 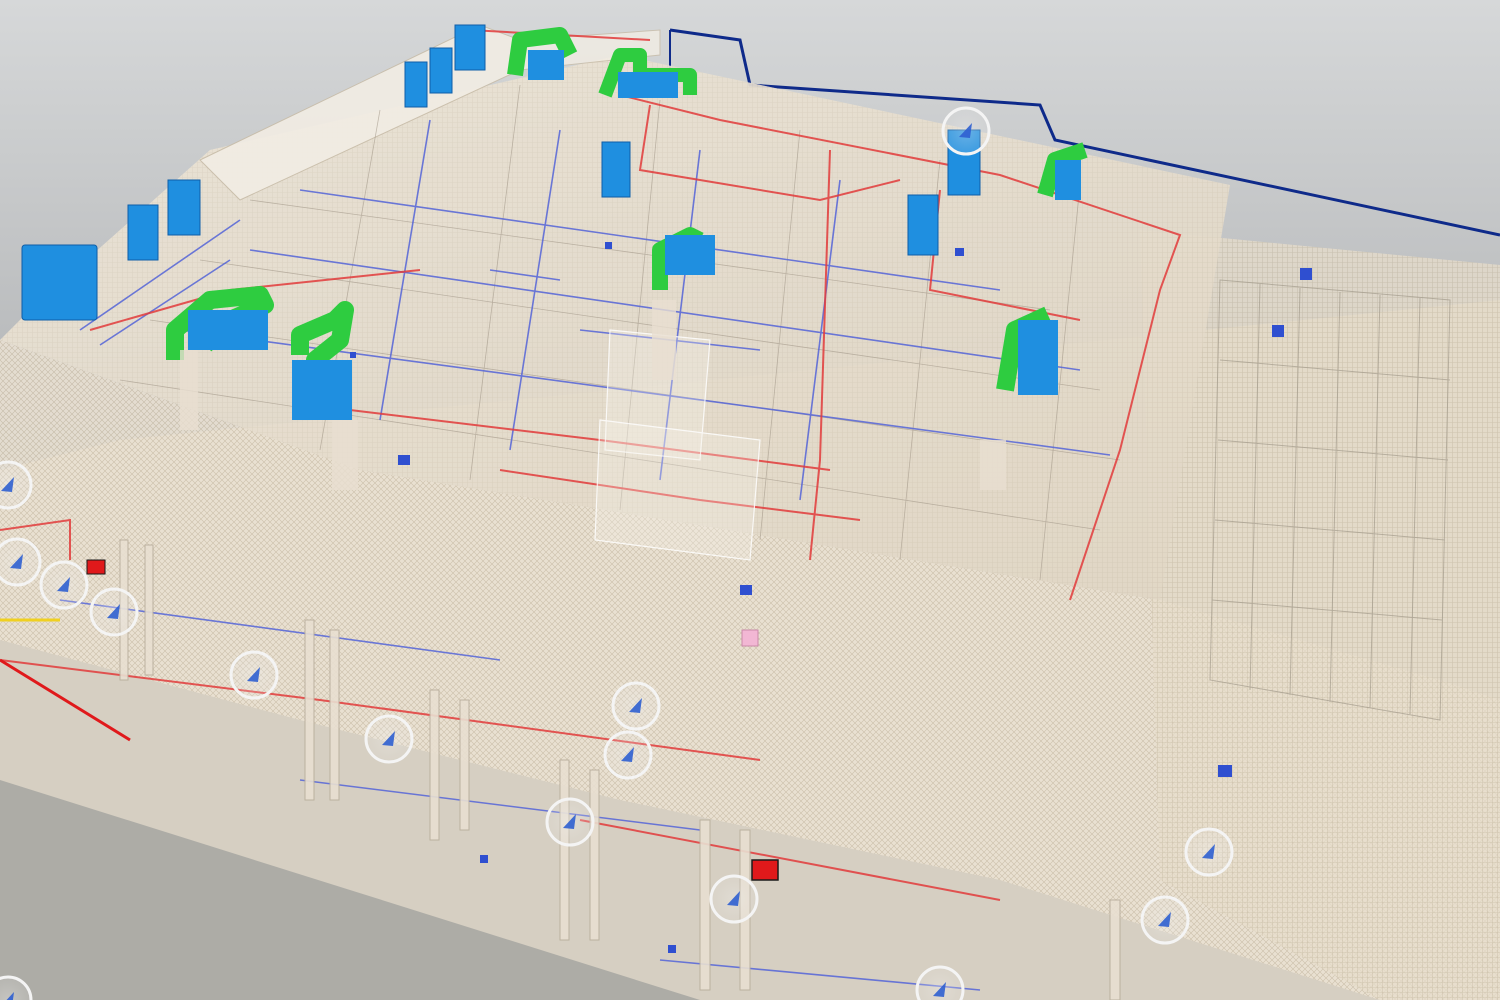 I want to click on marker-ring, so click(x=16, y=485).